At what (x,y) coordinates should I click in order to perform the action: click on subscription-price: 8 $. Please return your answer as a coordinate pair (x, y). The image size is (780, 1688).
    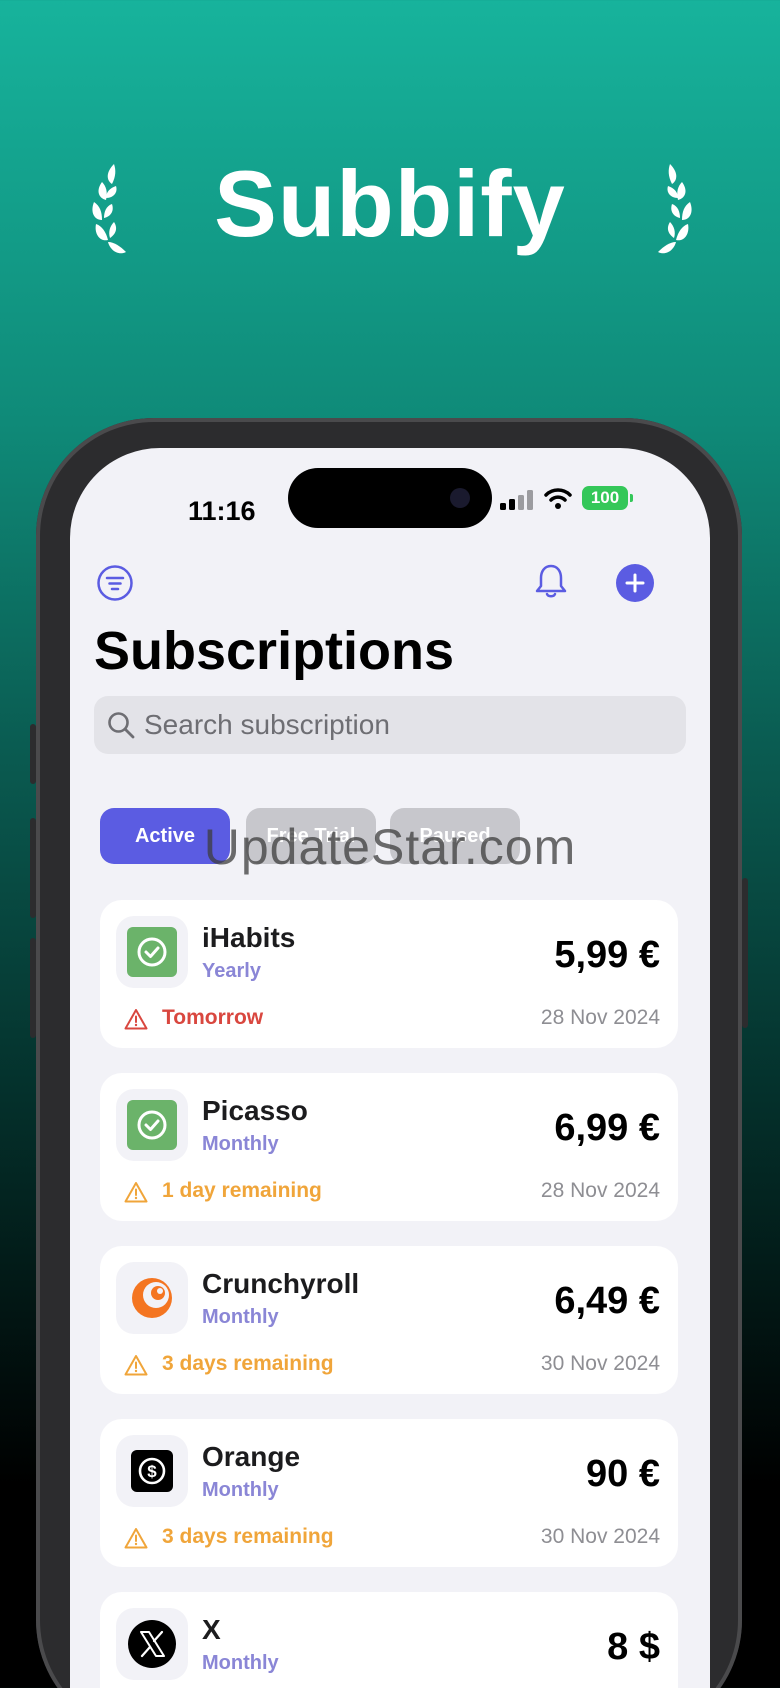
    Looking at the image, I should click on (633, 1647).